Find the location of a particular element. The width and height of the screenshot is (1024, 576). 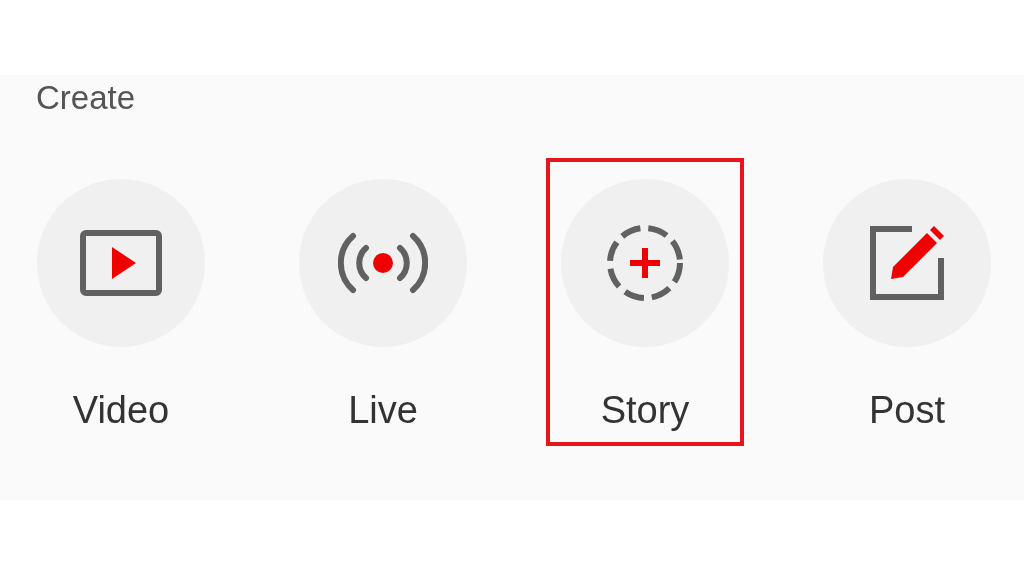

broadcast-icon is located at coordinates (383, 263).